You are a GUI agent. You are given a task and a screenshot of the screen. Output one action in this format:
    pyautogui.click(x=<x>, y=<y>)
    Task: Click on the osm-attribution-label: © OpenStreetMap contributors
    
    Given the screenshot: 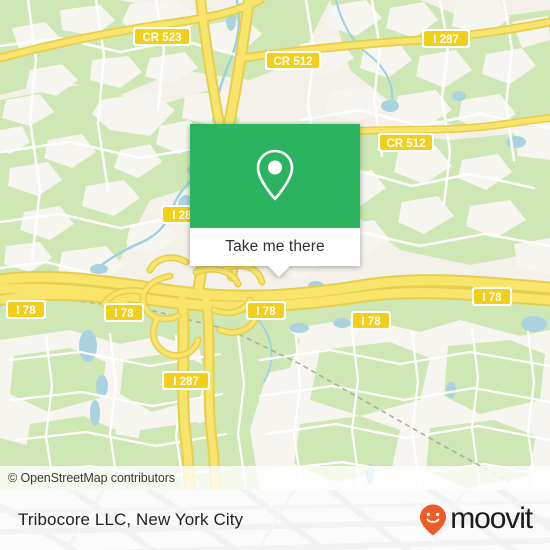 What is the action you would take?
    pyautogui.click(x=91, y=478)
    